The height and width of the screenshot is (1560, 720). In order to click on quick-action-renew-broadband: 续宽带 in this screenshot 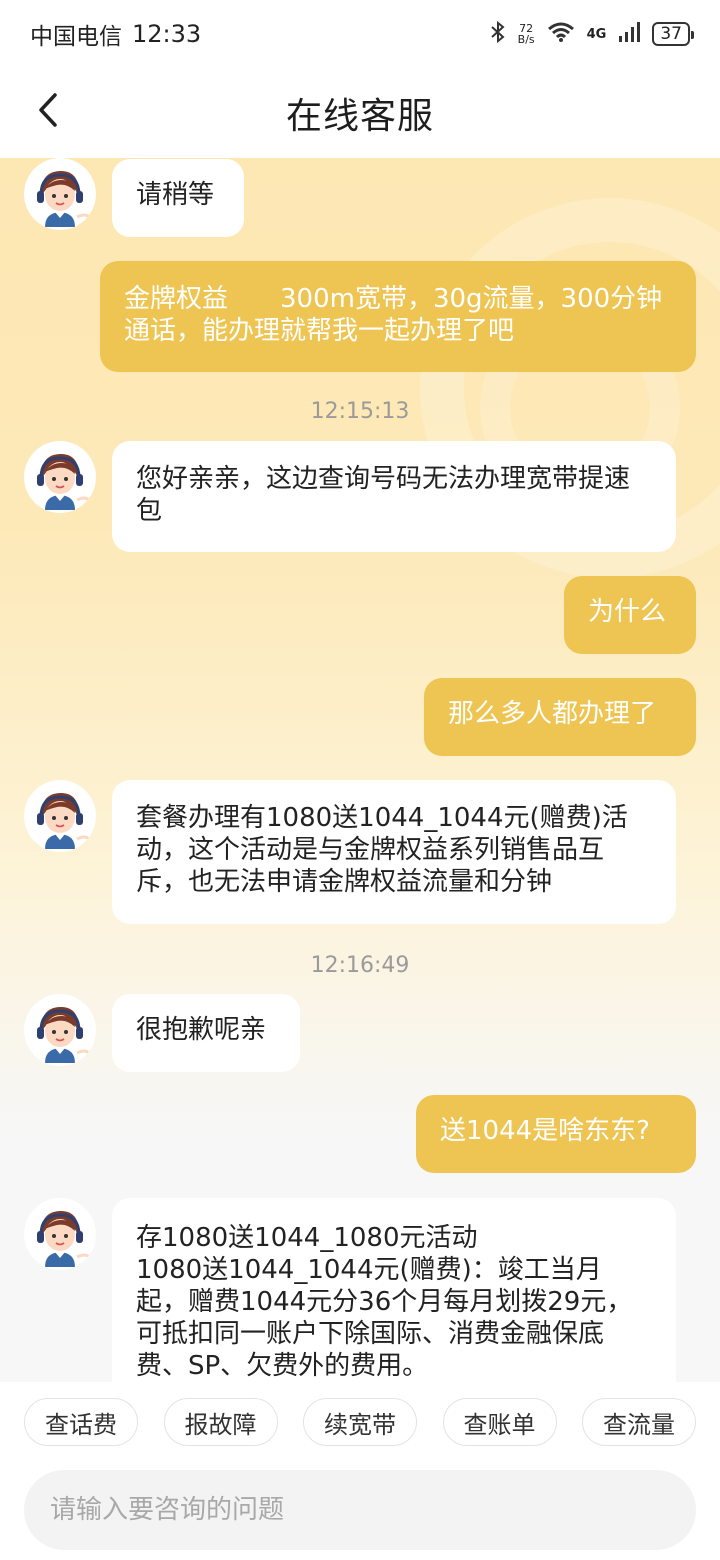, I will do `click(360, 1422)`.